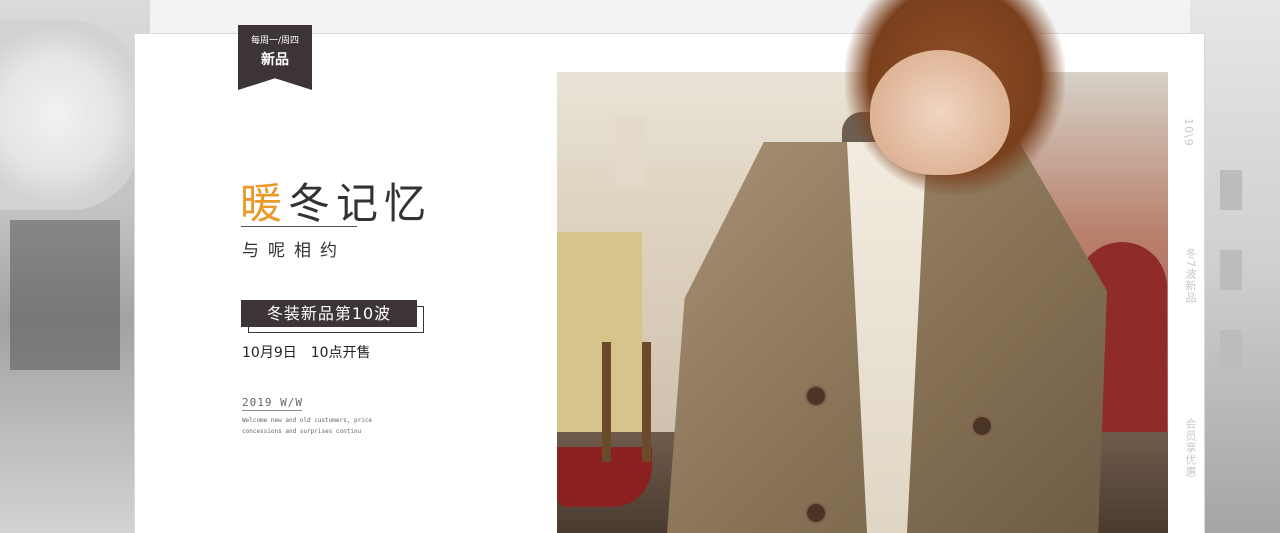 The width and height of the screenshot is (1280, 533). Describe the element at coordinates (1188, 132) in the screenshot. I see `side-date-text: 10\9` at that location.